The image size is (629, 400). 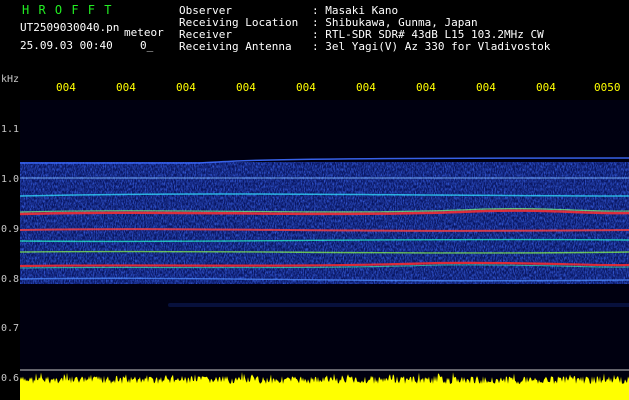 I want to click on zero-label: 0_, so click(x=147, y=45).